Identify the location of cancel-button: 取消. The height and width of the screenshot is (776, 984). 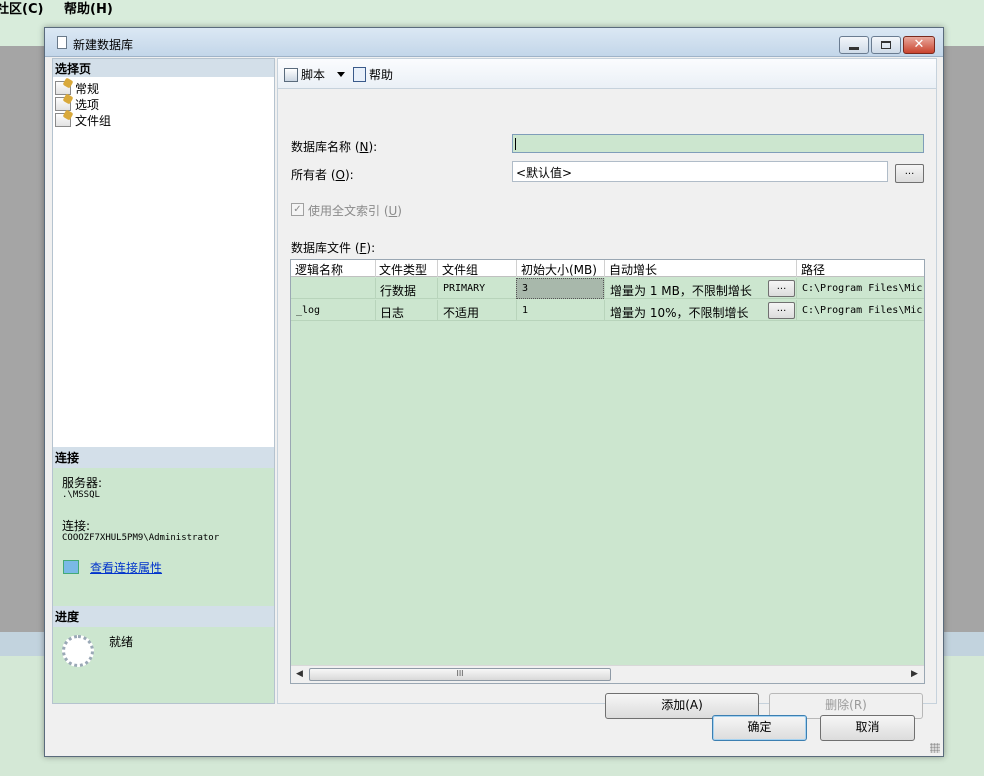
(867, 728).